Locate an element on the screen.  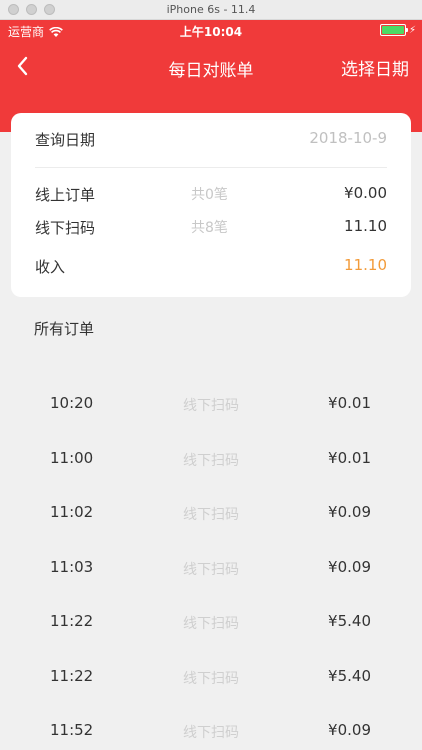
online-orders-count: 共0笔 is located at coordinates (209, 195).